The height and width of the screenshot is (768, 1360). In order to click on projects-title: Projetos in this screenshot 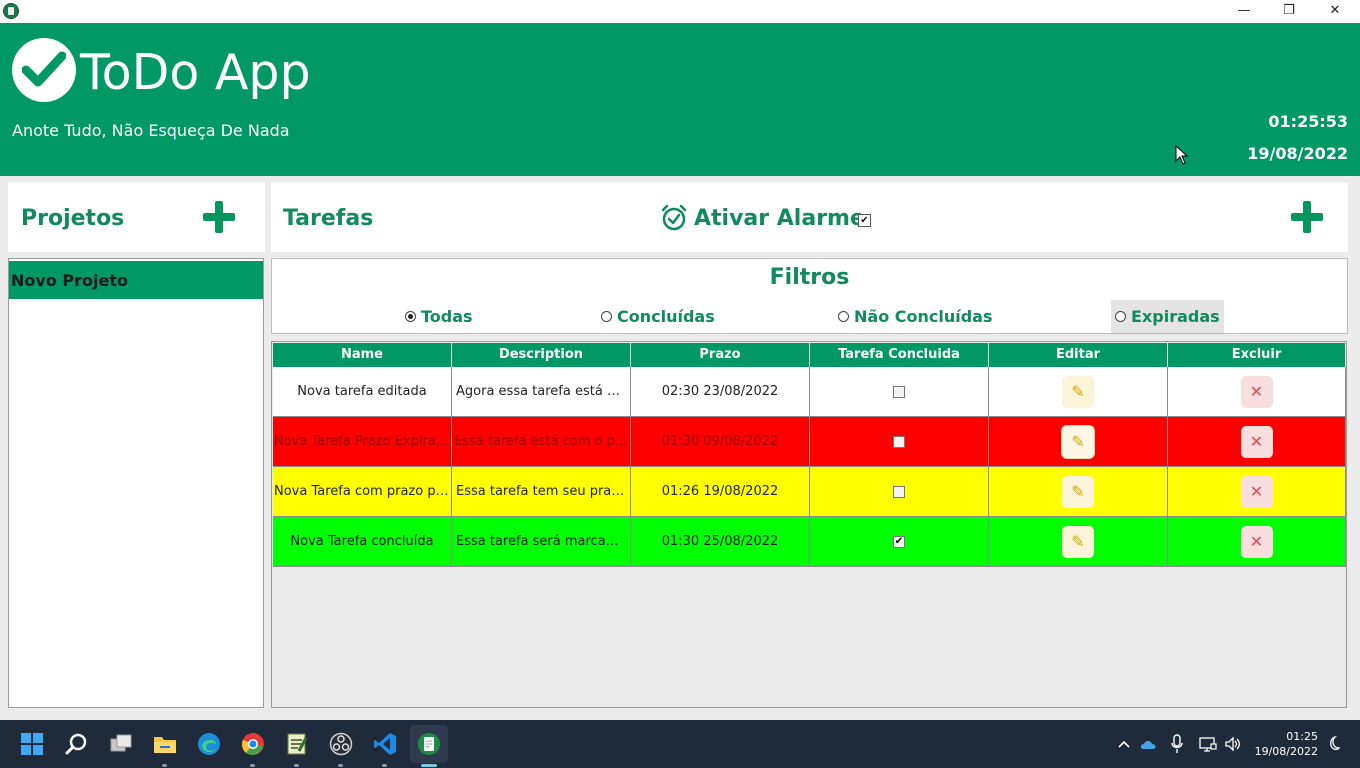, I will do `click(73, 218)`.